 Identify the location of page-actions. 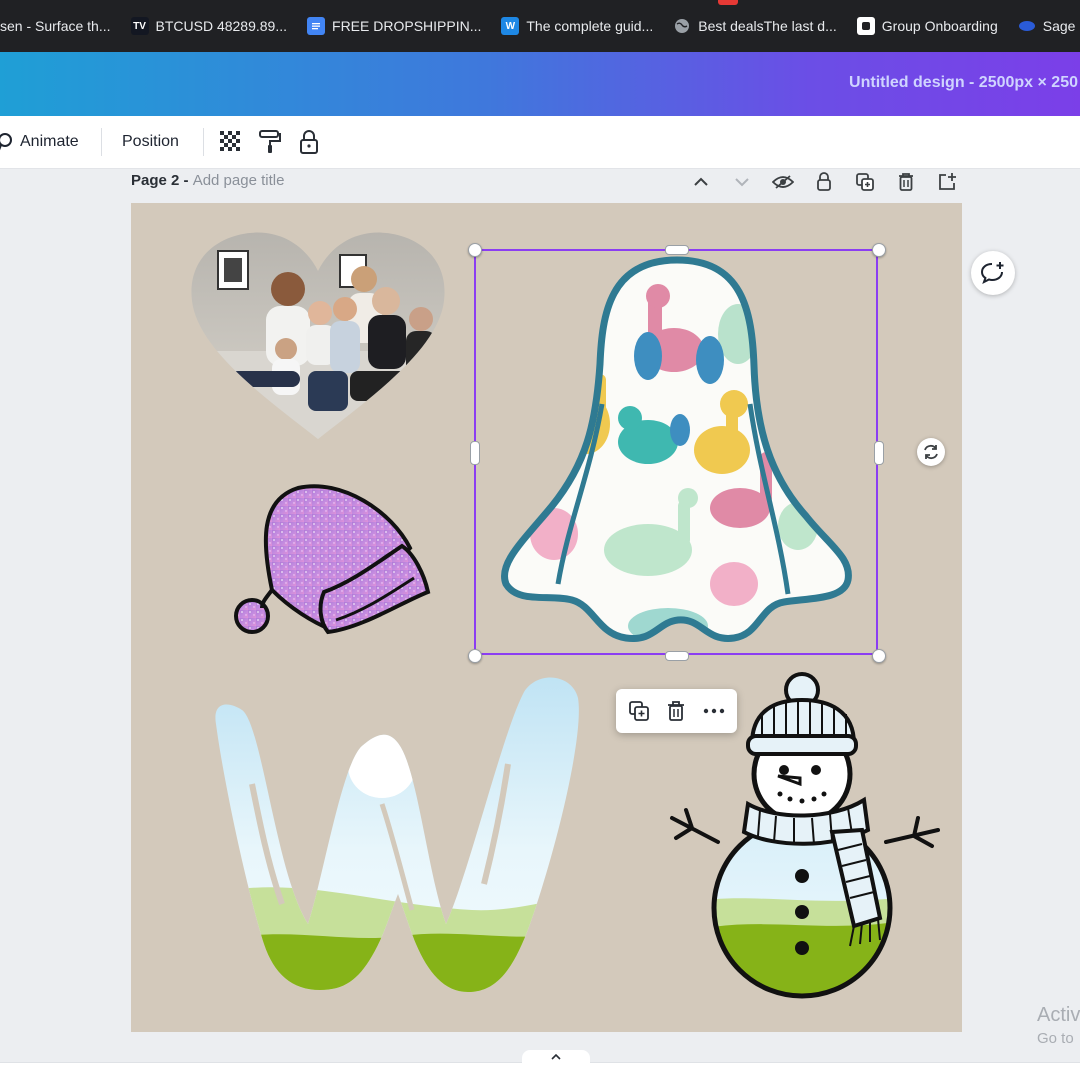
(824, 182).